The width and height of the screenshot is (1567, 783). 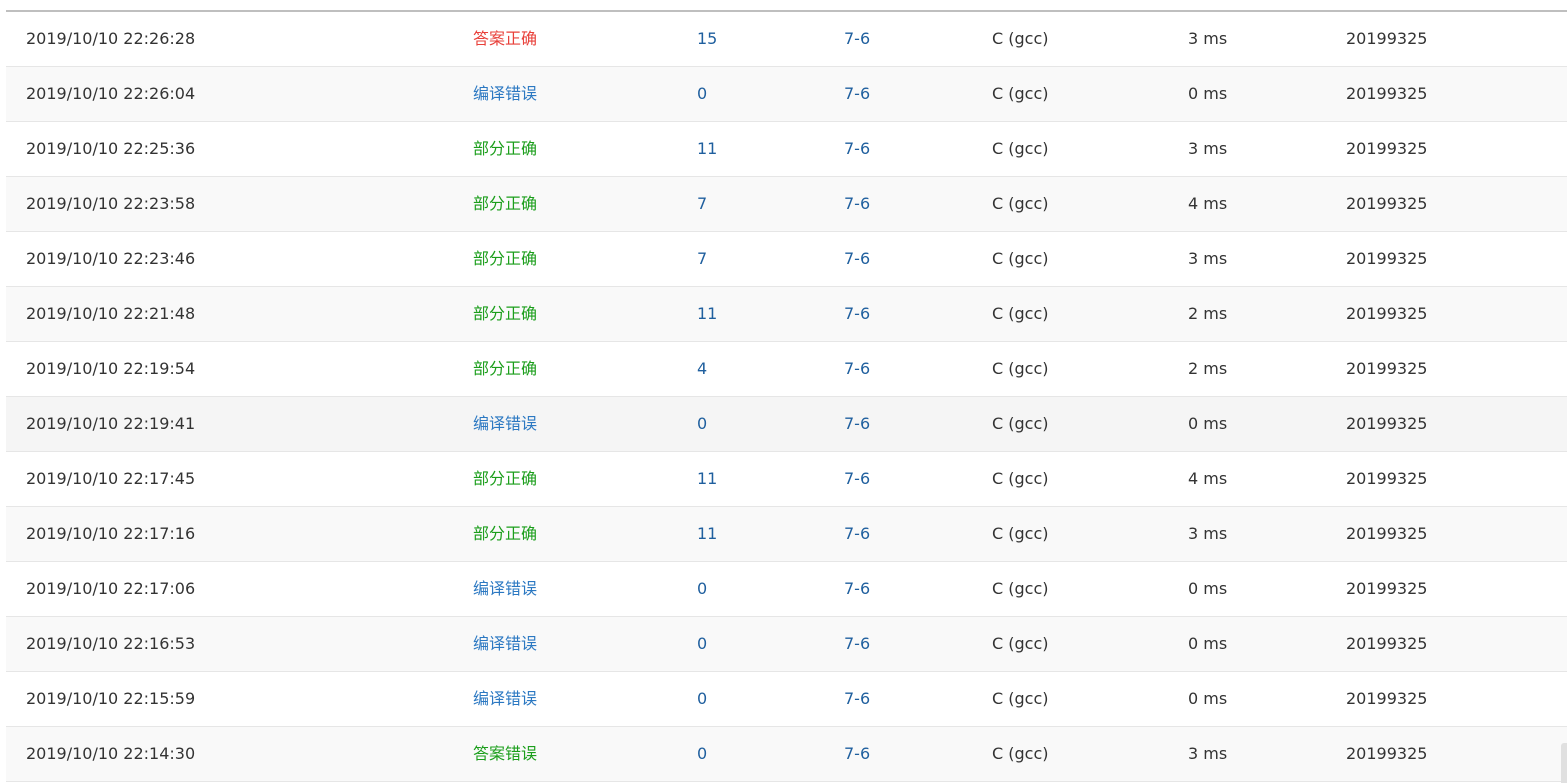 What do you see at coordinates (1208, 313) in the screenshot?
I see `runtime: 2 ms` at bounding box center [1208, 313].